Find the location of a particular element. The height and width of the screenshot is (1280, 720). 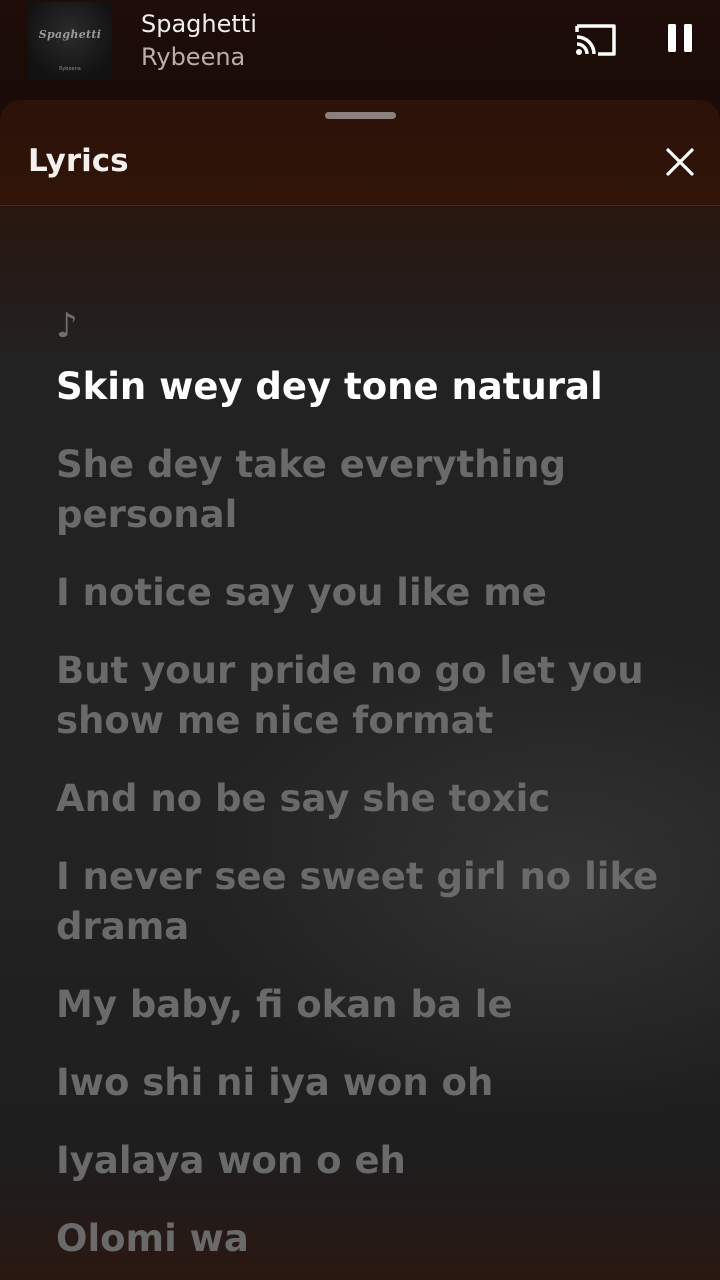

lyric-line: Iyalaya won o eh is located at coordinates (366, 1161).